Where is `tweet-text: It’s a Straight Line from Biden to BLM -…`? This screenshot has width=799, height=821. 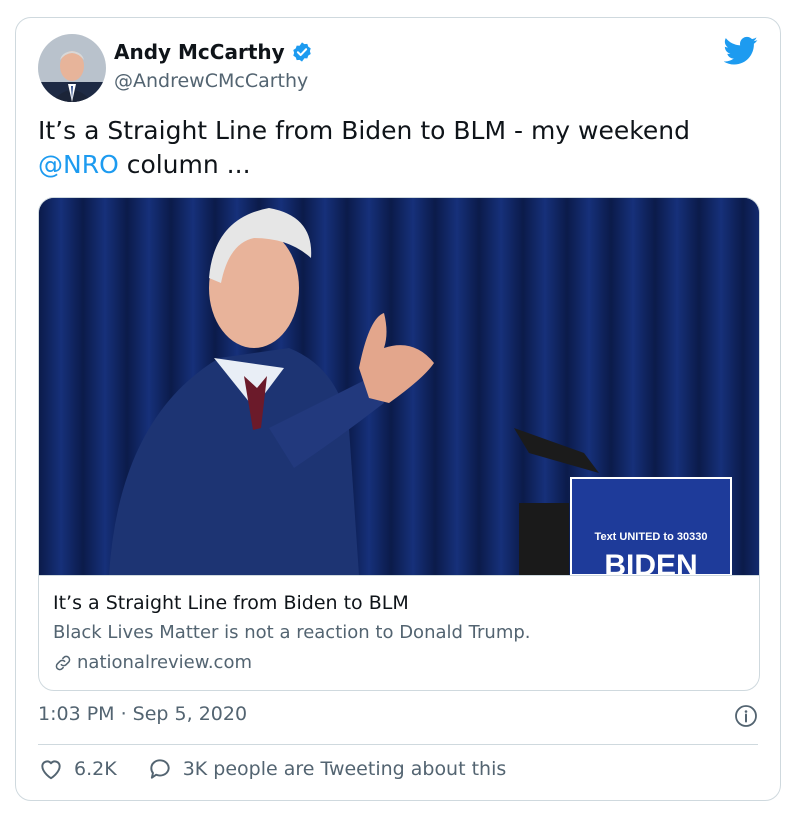
tweet-text: It’s a Straight Line from Biden to BLM -… is located at coordinates (398, 148).